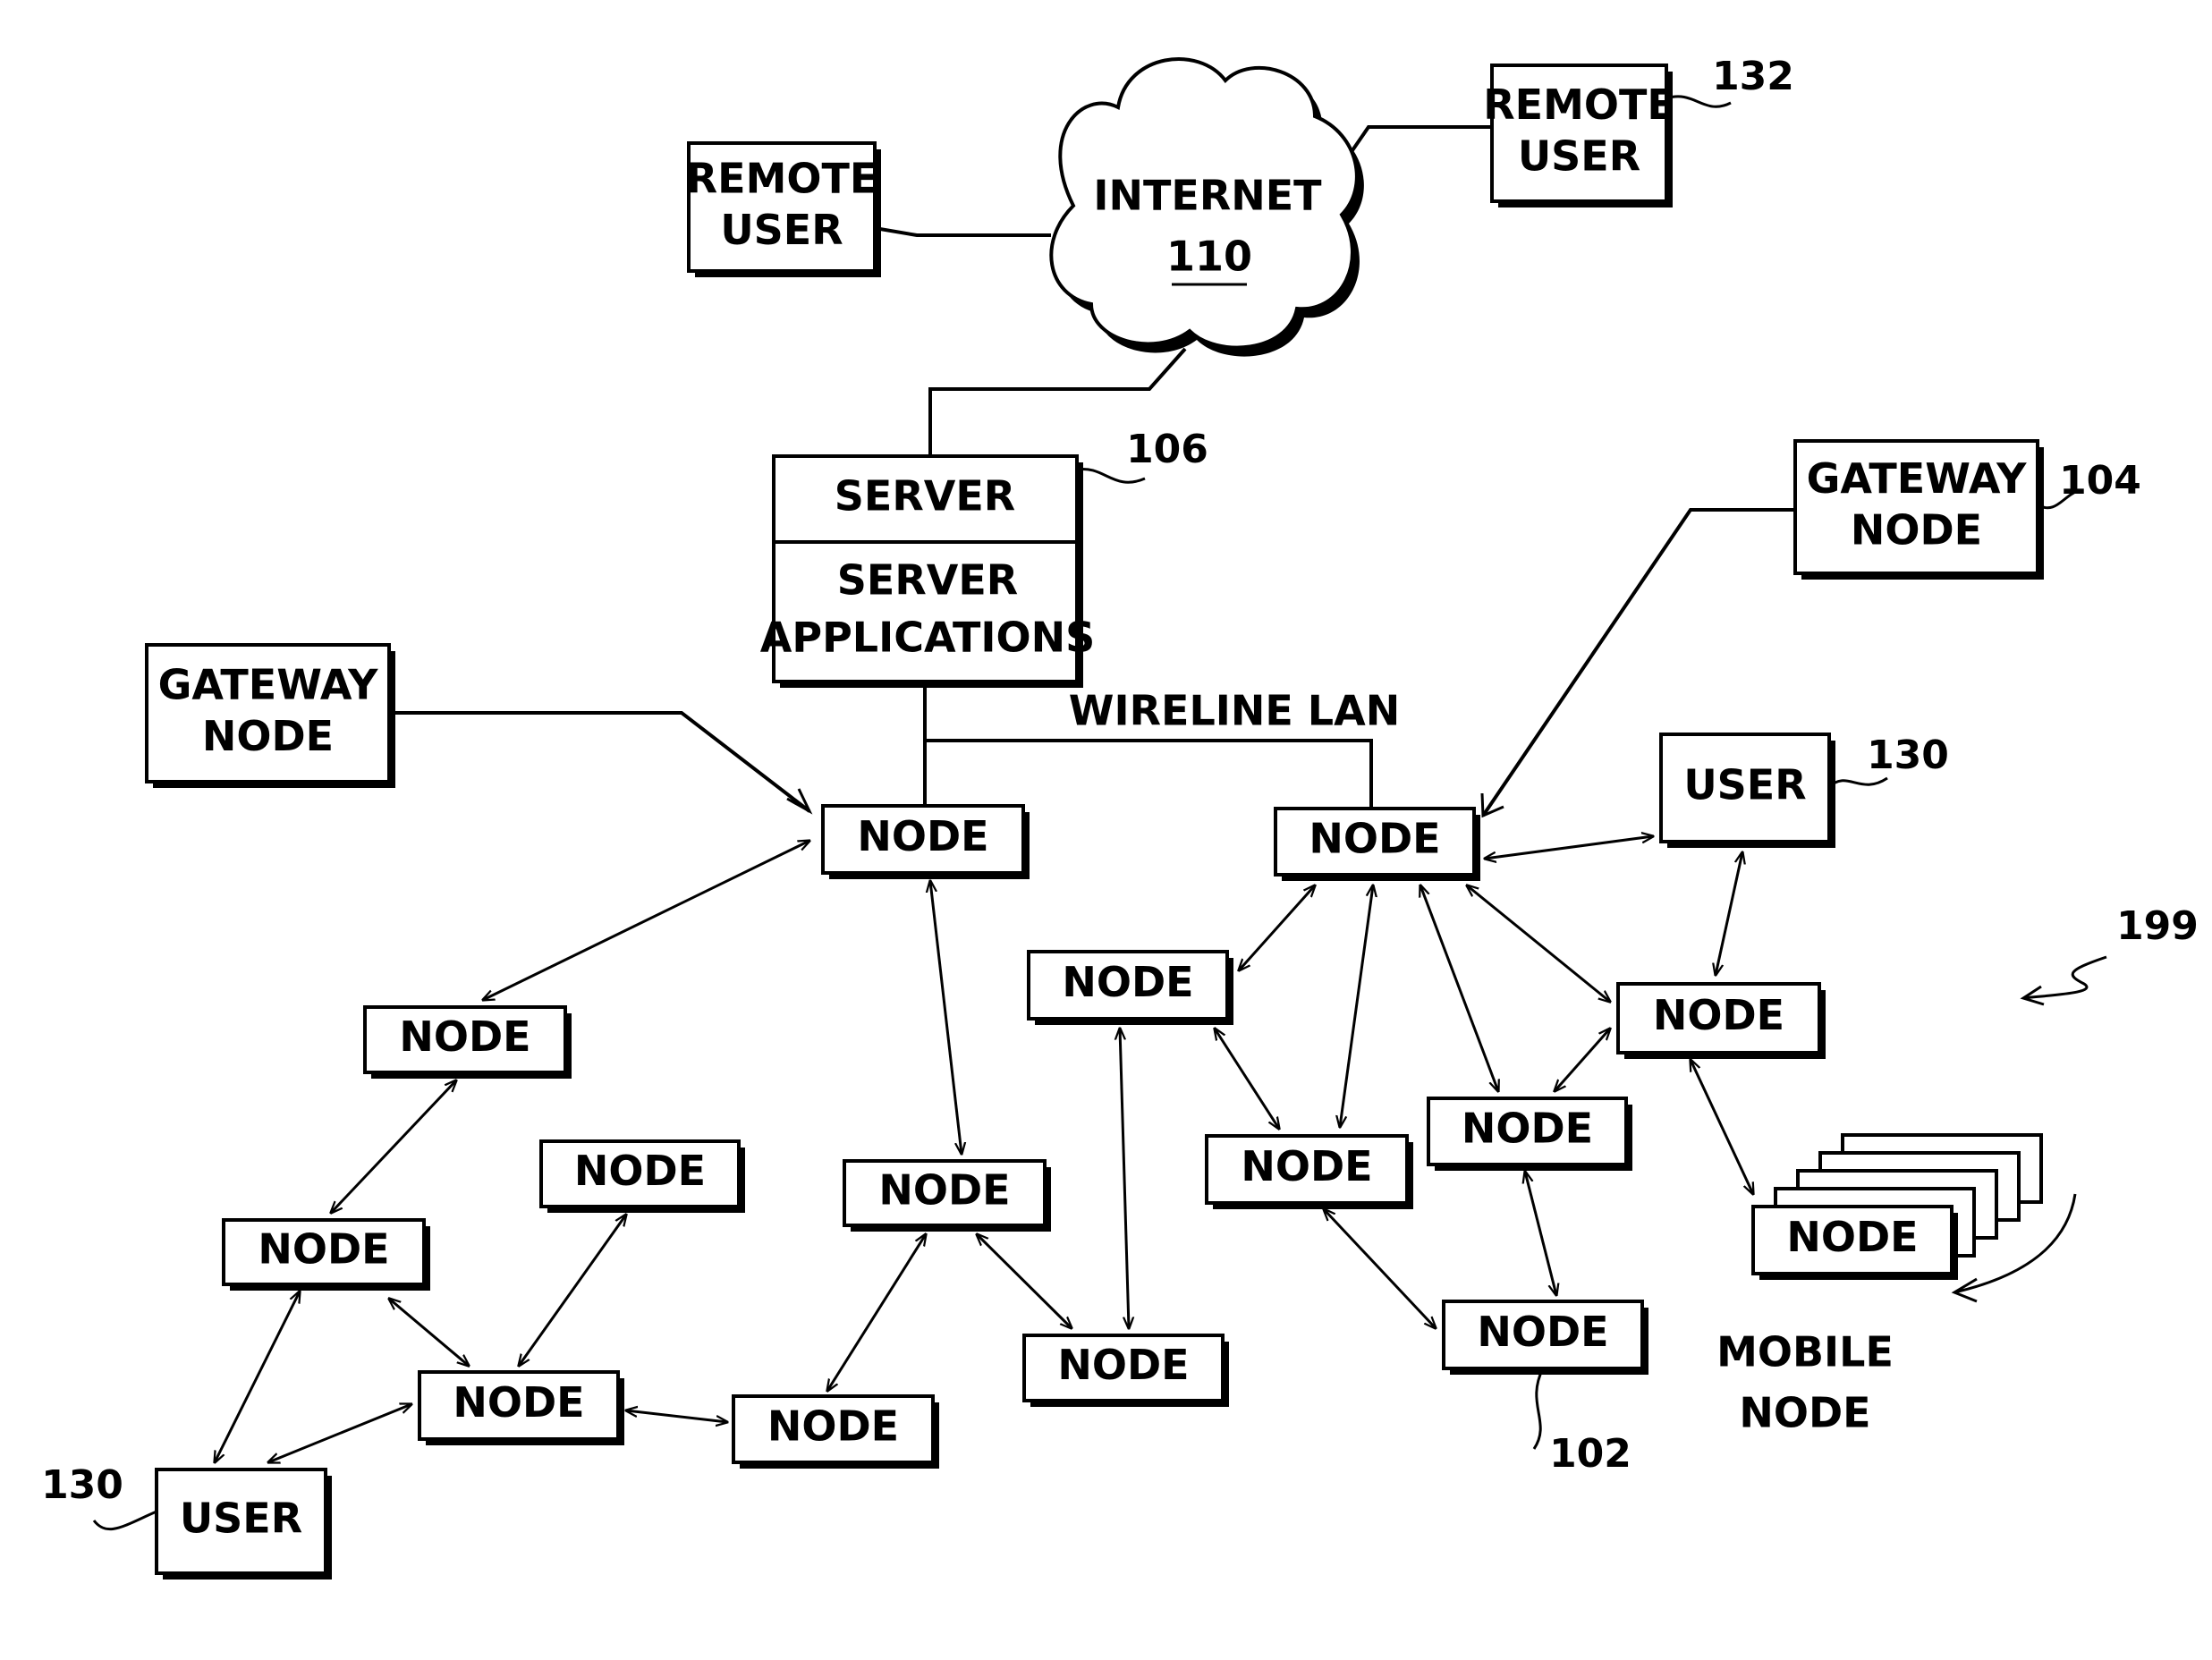 The width and height of the screenshot is (2212, 1660). What do you see at coordinates (1753, 76) in the screenshot?
I see `ref-132: 132` at bounding box center [1753, 76].